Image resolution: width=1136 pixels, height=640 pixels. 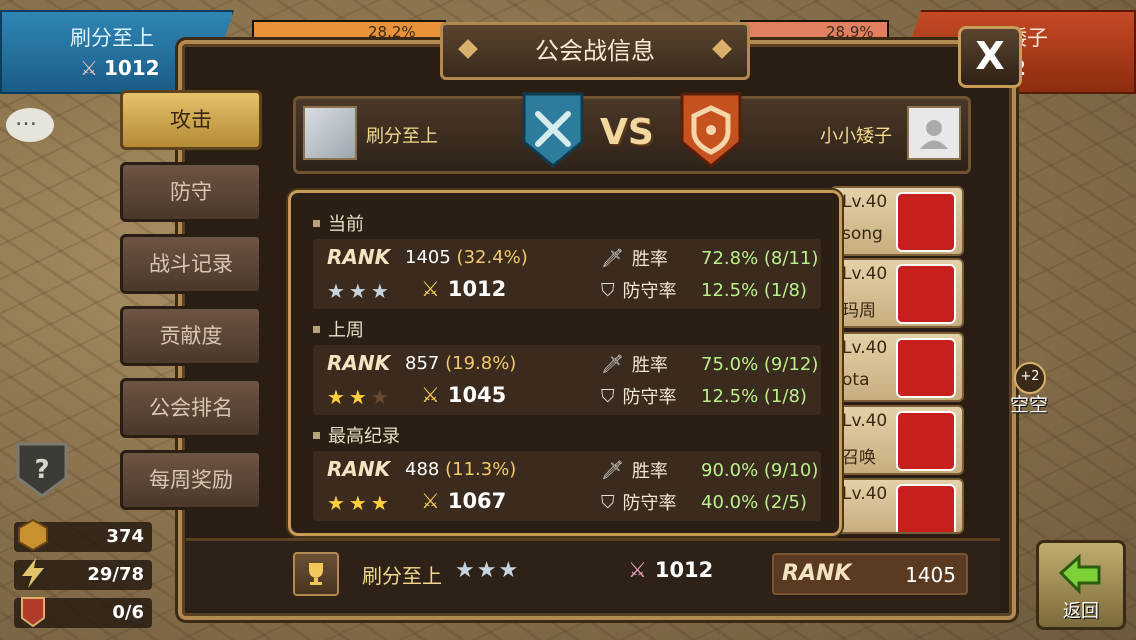 I want to click on resource-war-tickets: 0/6, so click(x=83, y=612).